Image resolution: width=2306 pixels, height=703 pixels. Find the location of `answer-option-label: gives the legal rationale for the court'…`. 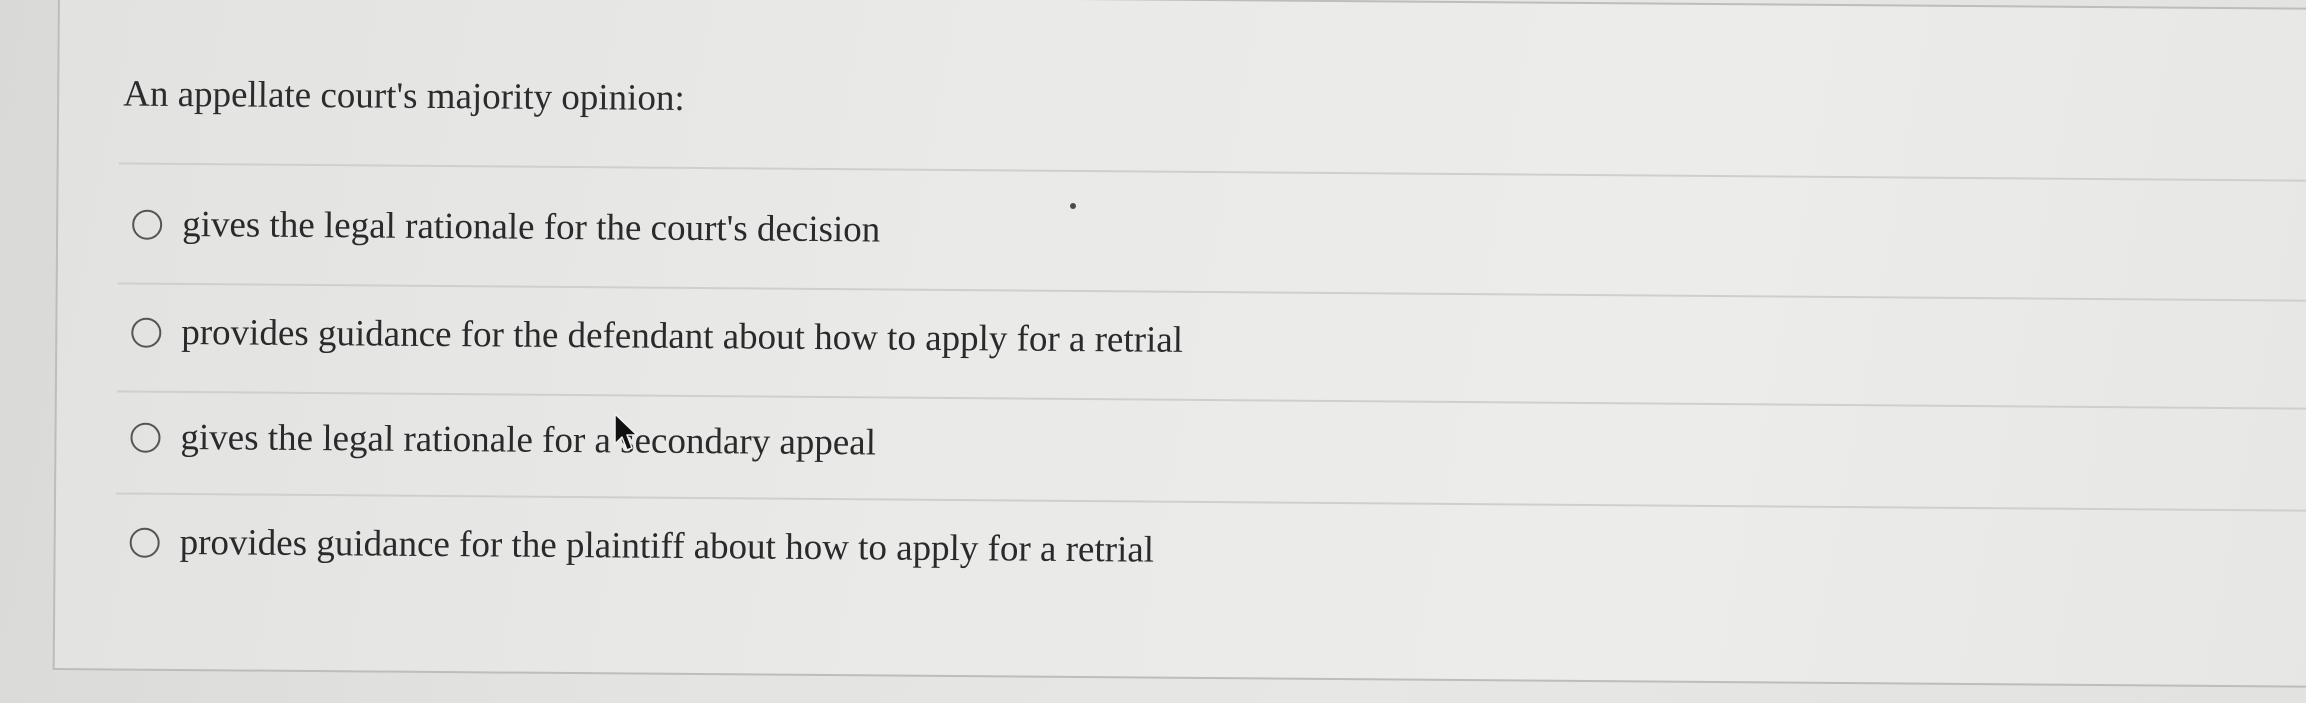

answer-option-label: gives the legal rationale for the court'… is located at coordinates (531, 227).